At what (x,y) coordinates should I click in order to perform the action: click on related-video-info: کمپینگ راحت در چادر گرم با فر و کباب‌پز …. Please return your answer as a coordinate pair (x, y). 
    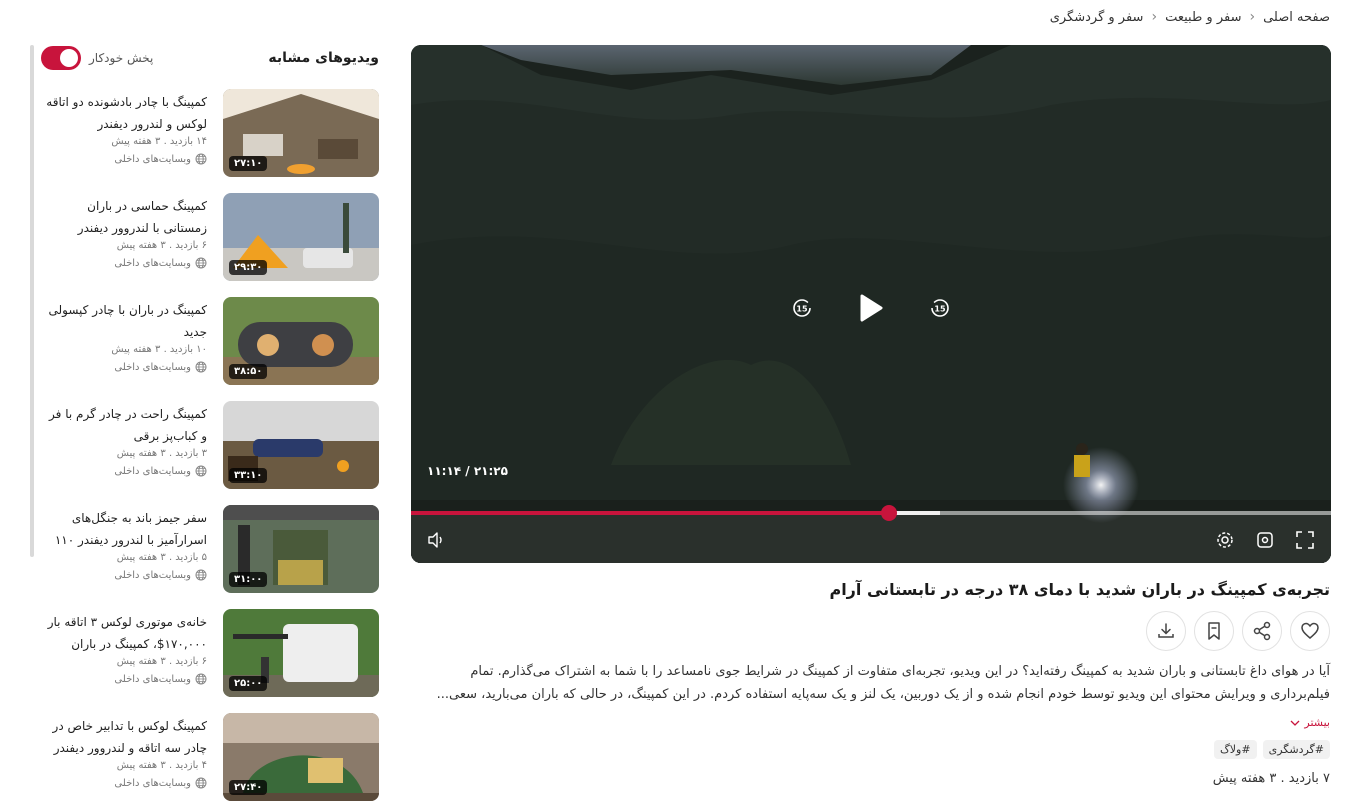
    Looking at the image, I should click on (123, 440).